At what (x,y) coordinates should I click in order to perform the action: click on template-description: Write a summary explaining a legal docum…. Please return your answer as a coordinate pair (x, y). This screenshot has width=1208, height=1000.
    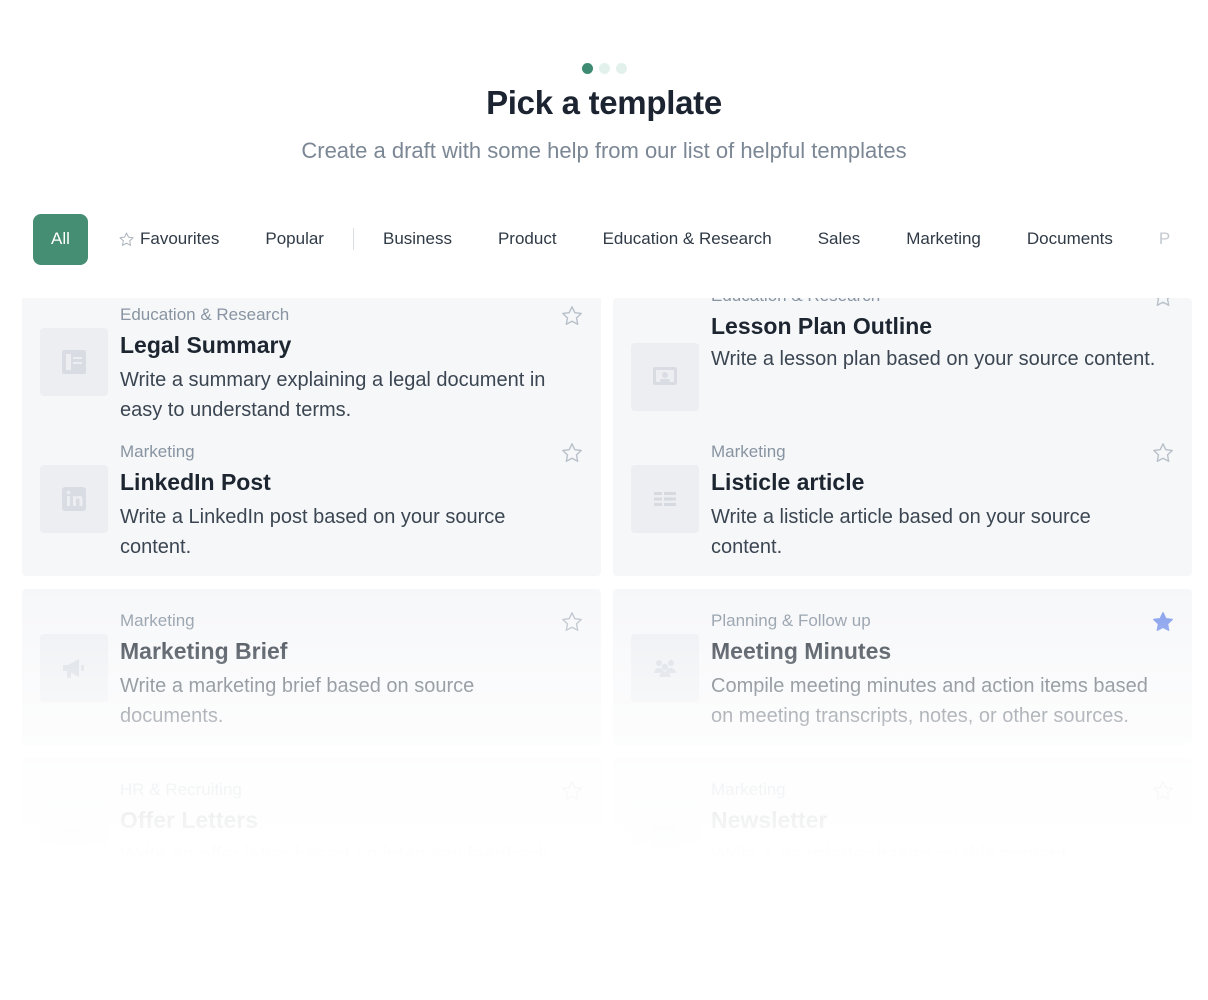
    Looking at the image, I should click on (333, 395).